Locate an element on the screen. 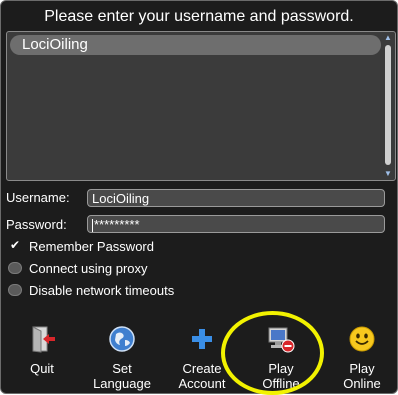  login-prompt: Please enter your username and password. is located at coordinates (199, 16).